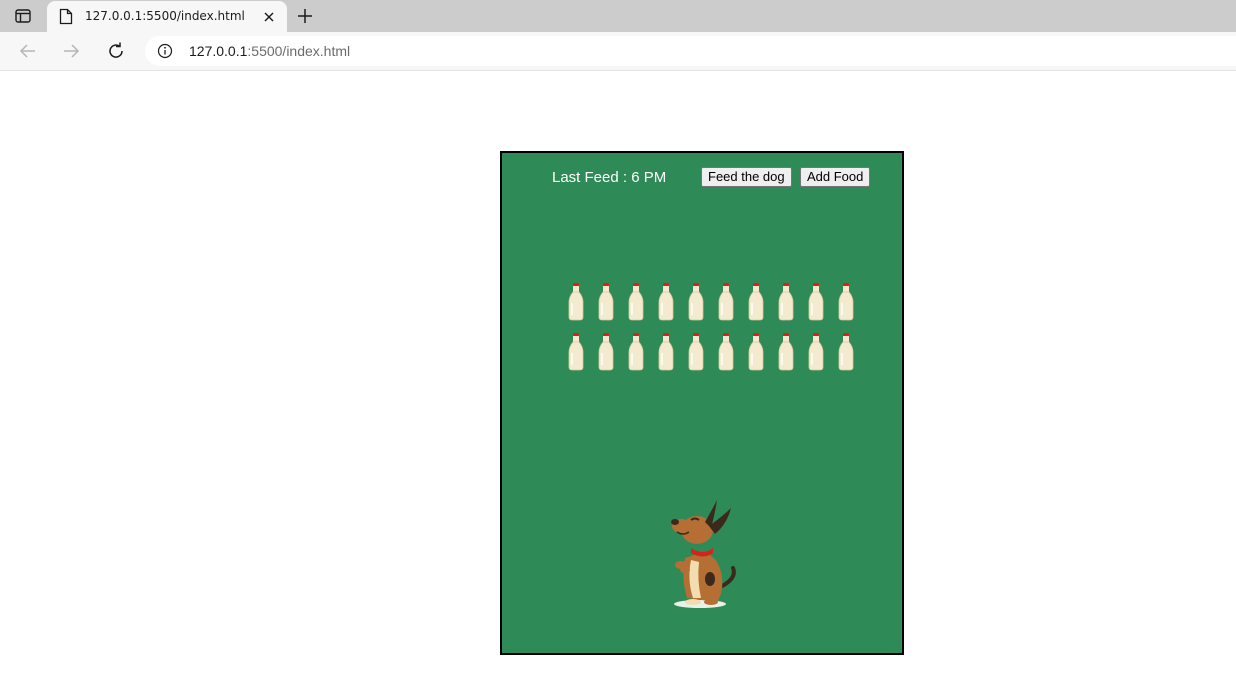 Image resolution: width=1236 pixels, height=691 pixels. I want to click on last-feed-label: Last Feed : 6 PM, so click(609, 177).